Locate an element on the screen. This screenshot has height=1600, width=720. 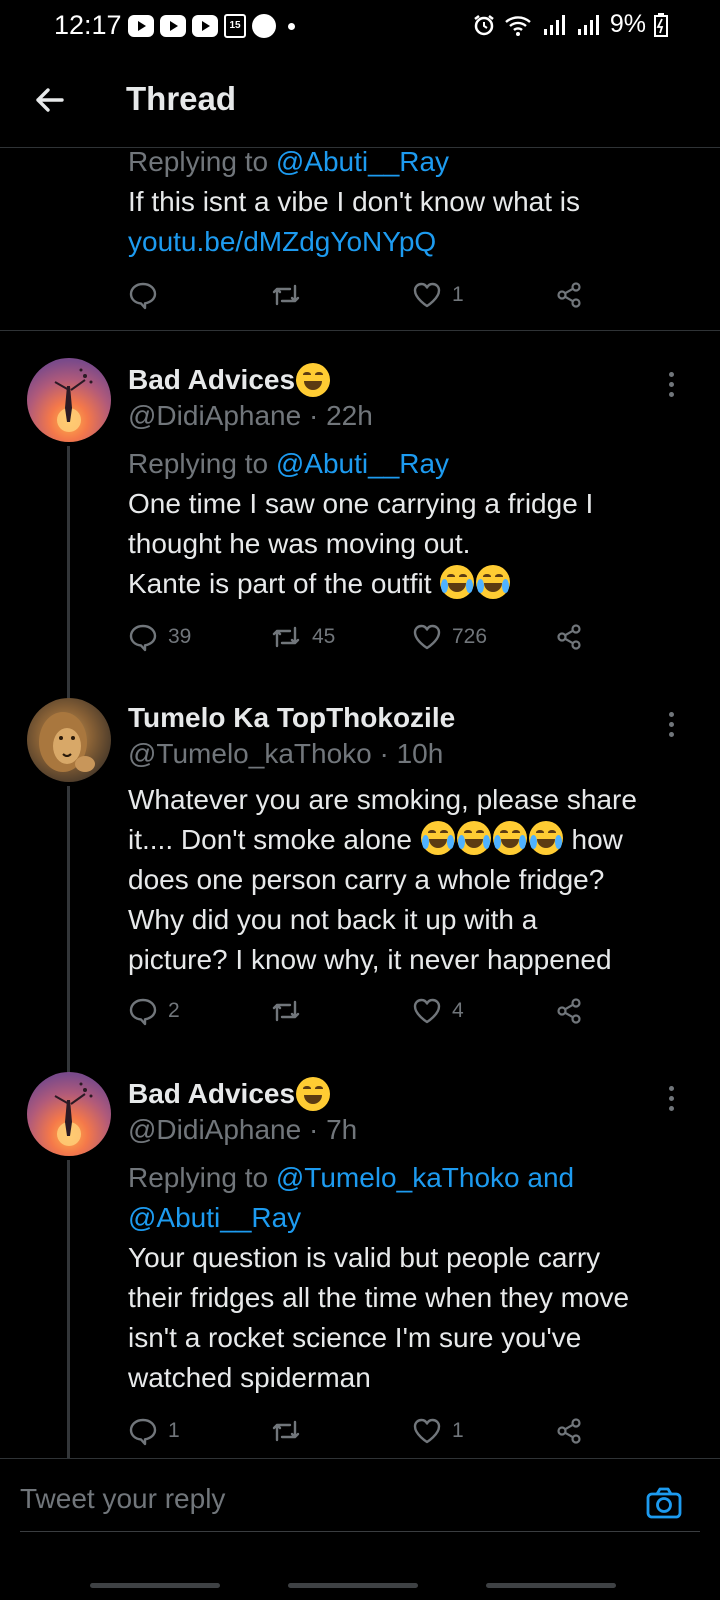
messenger-icon is located at coordinates (264, 26).